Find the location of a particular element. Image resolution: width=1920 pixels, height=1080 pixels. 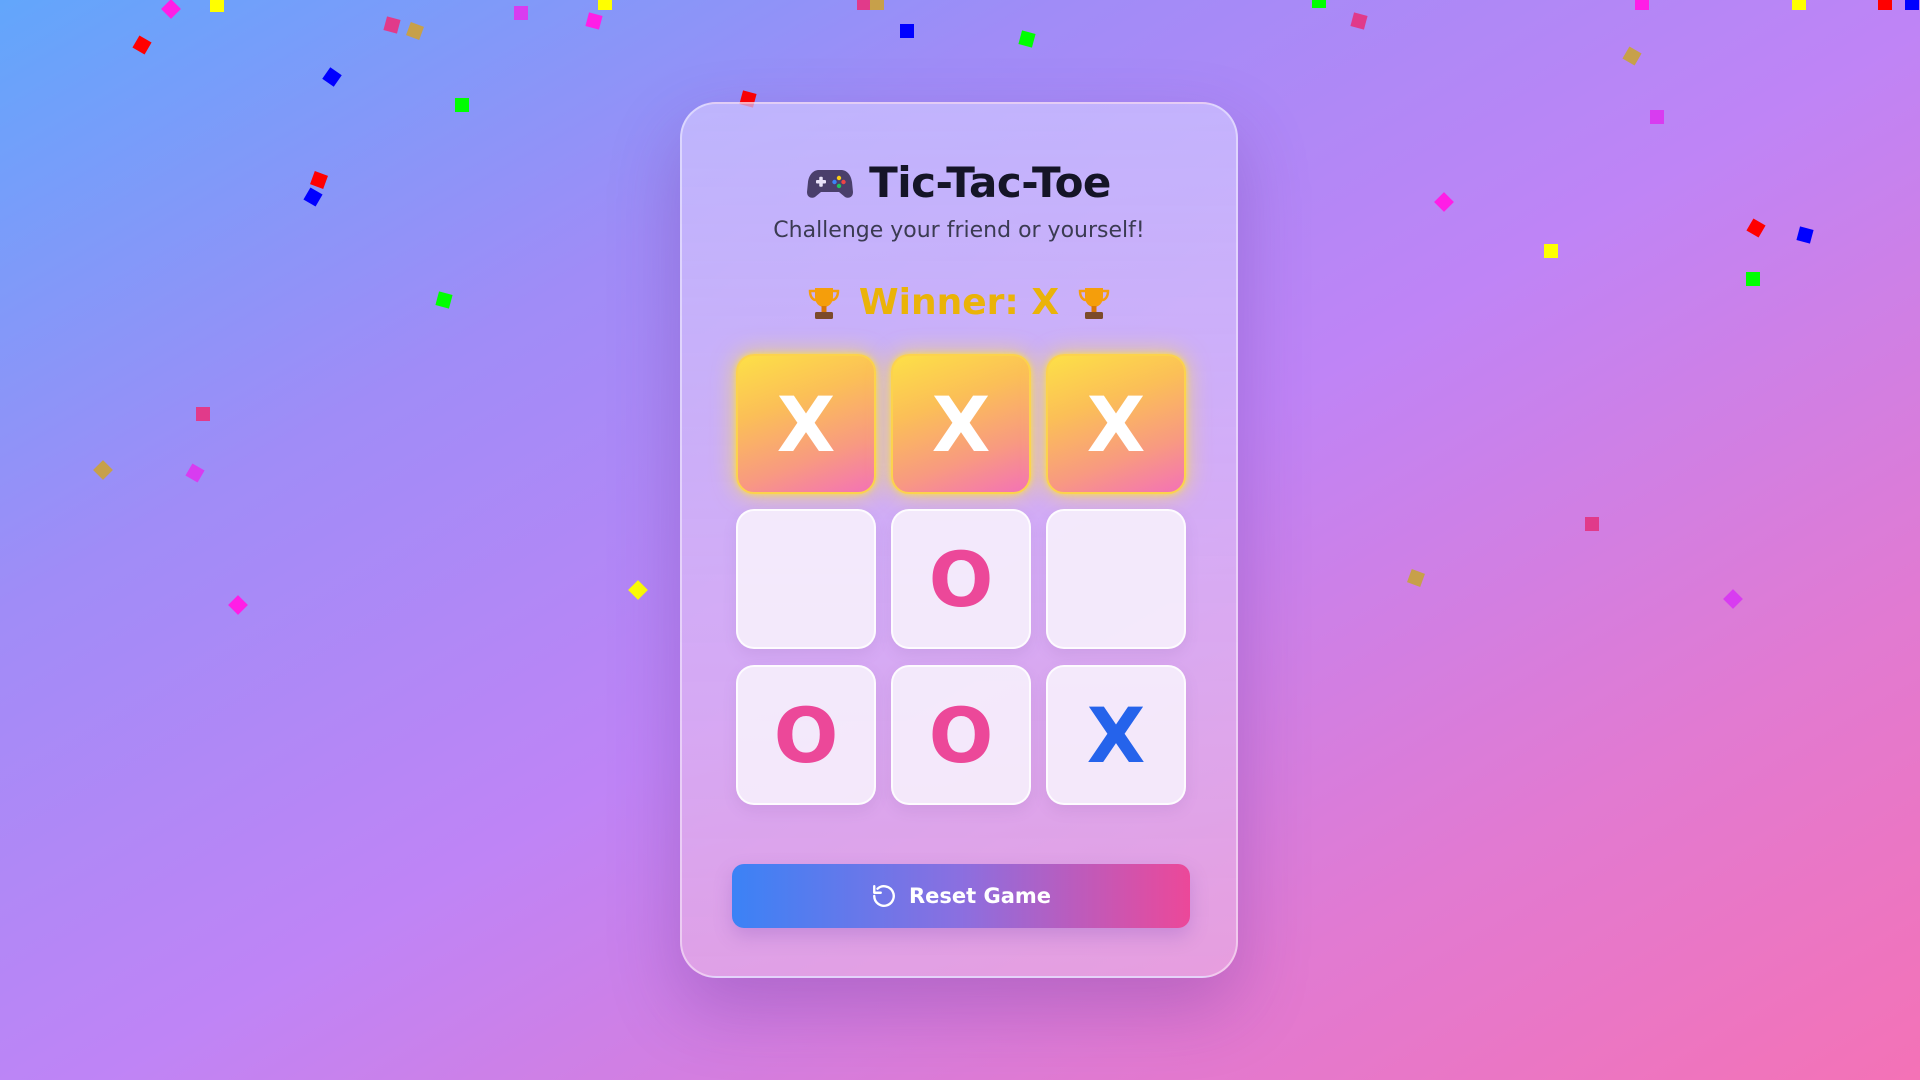

page-title: Tic-Tac-Toe is located at coordinates (990, 182).